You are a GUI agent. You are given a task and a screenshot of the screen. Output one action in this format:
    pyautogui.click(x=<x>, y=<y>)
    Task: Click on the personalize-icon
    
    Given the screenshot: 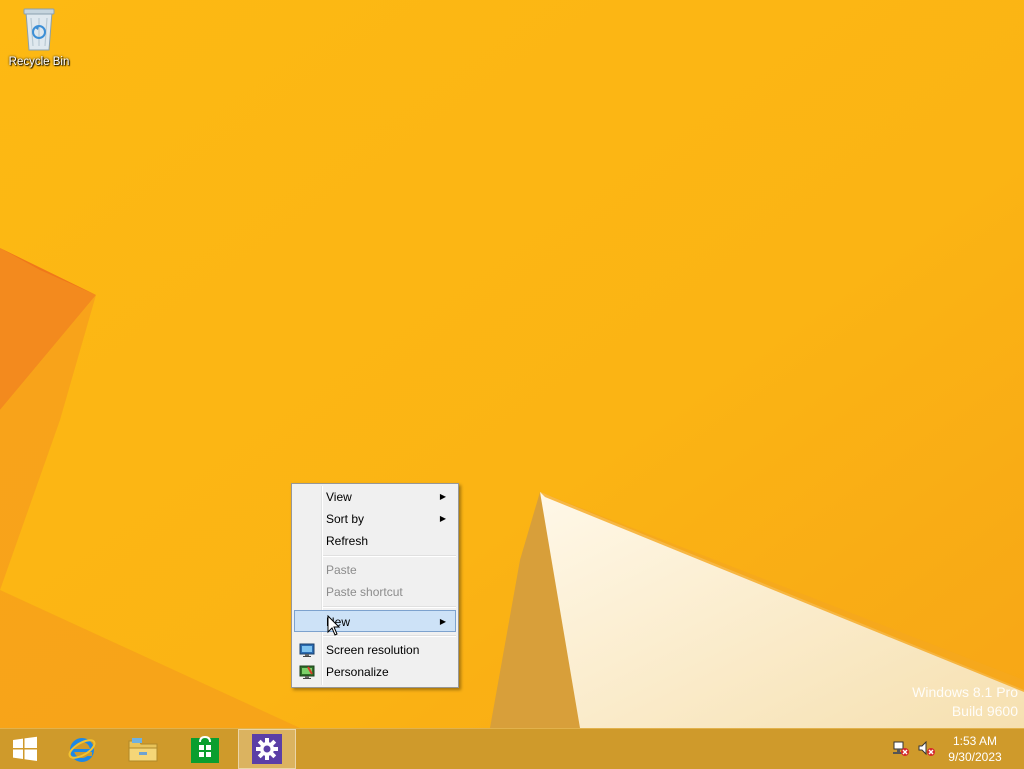 What is the action you would take?
    pyautogui.click(x=307, y=672)
    